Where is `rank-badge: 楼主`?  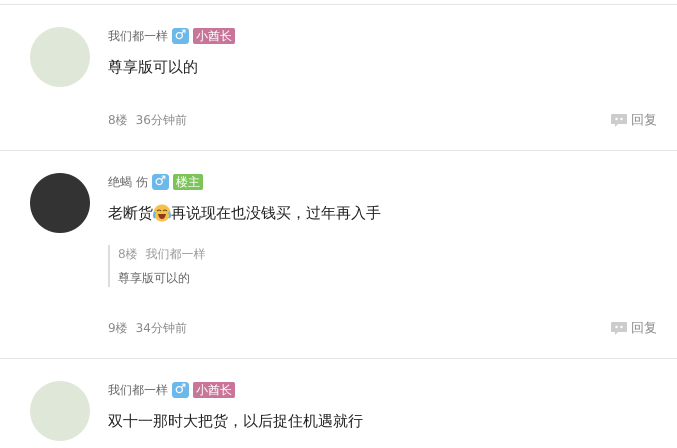 rank-badge: 楼主 is located at coordinates (187, 182).